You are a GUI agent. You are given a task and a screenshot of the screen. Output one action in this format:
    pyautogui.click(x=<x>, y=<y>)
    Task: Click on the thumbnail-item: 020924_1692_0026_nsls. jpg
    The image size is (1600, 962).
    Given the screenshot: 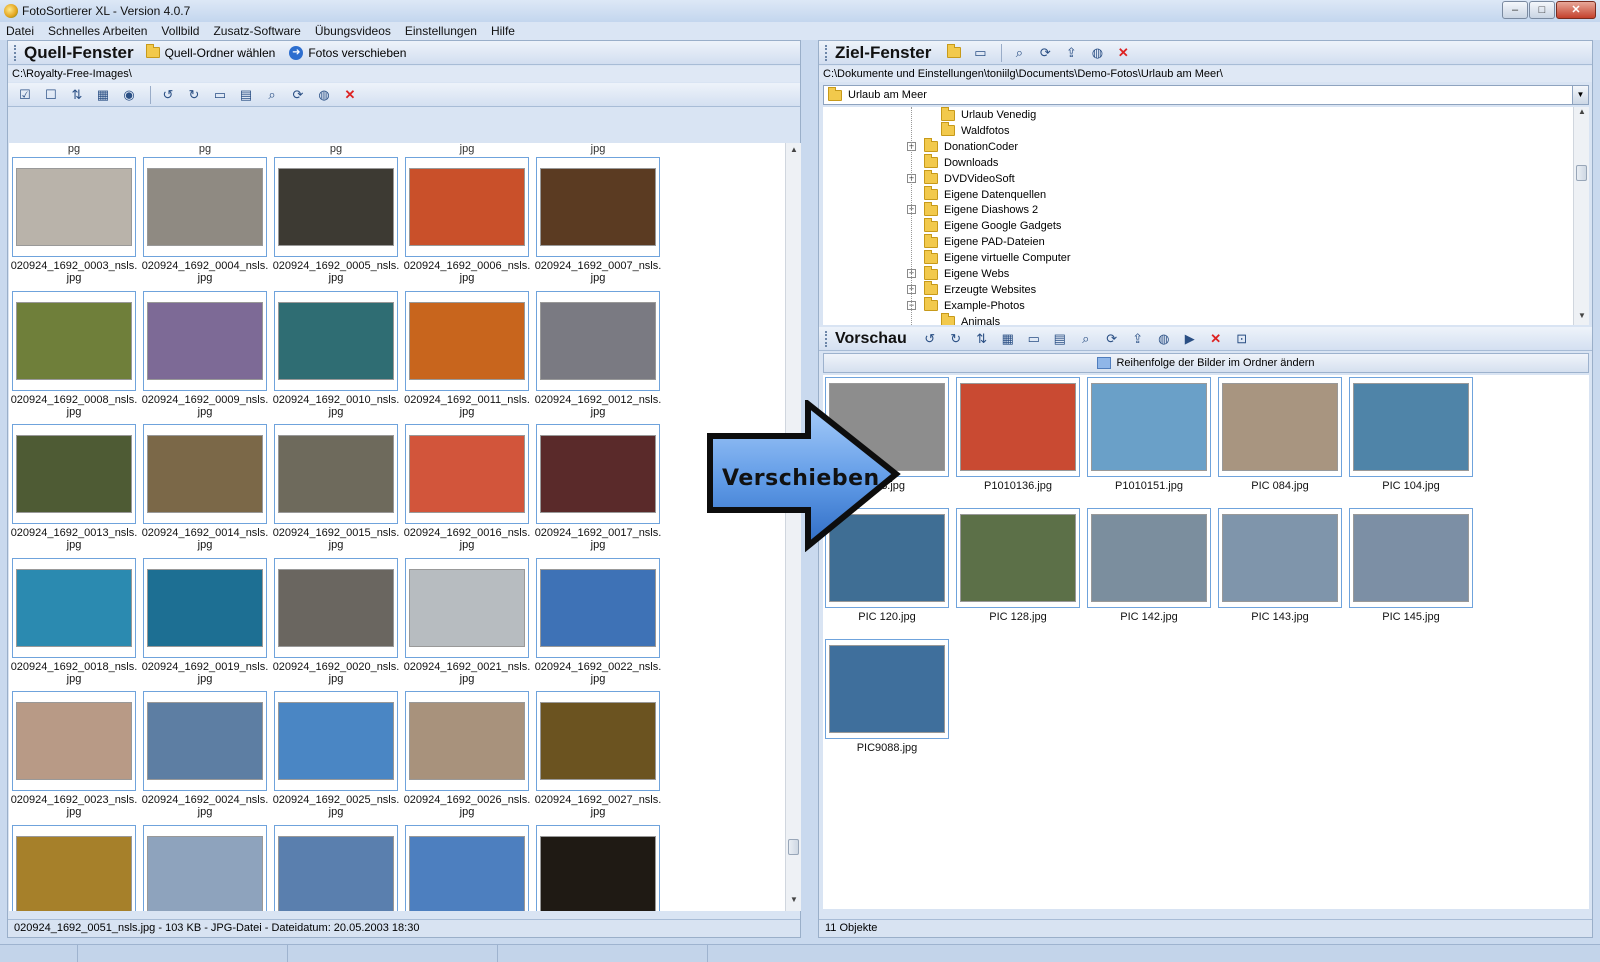 What is the action you would take?
    pyautogui.click(x=467, y=754)
    